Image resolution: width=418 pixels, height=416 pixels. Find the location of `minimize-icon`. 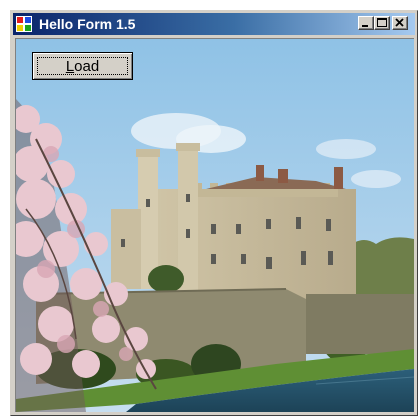

minimize-icon is located at coordinates (365, 26).